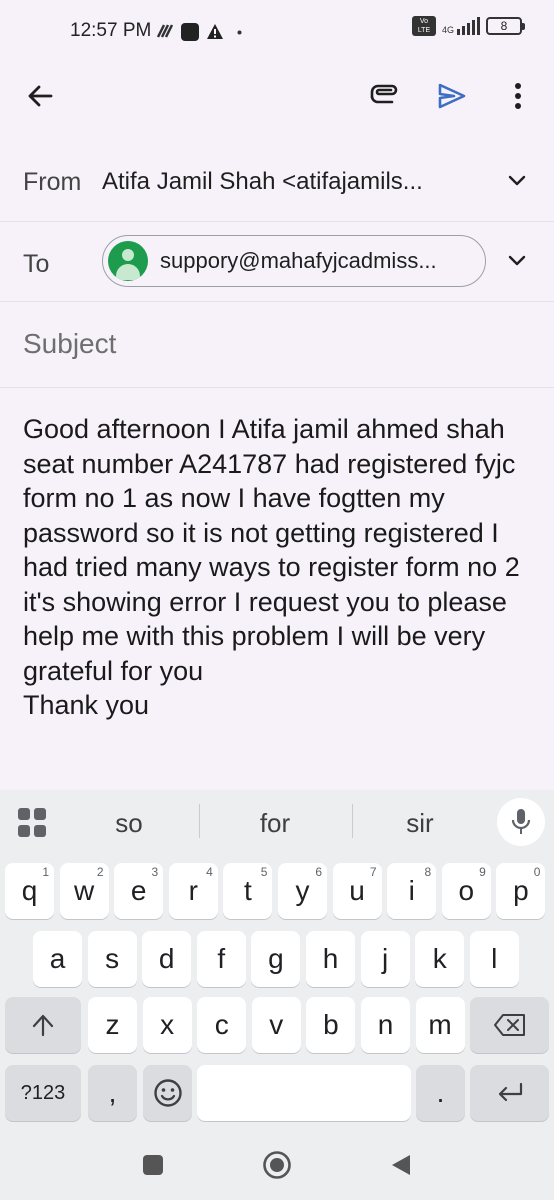 The image size is (554, 1200). I want to click on key-label: s, so click(112, 958).